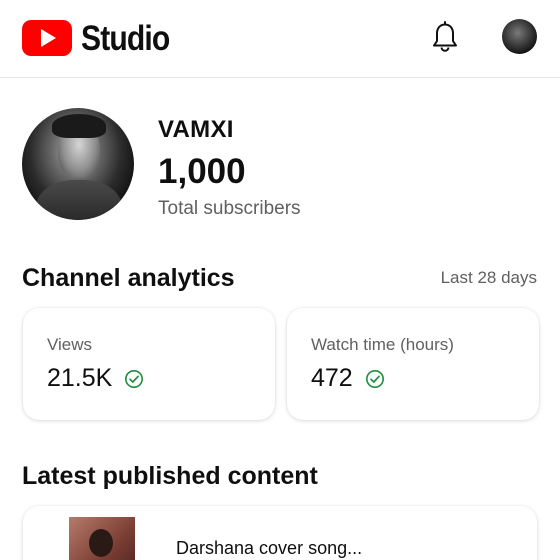 This screenshot has width=560, height=560. Describe the element at coordinates (128, 278) in the screenshot. I see `channel-analytics-title: Channel analytics` at that location.